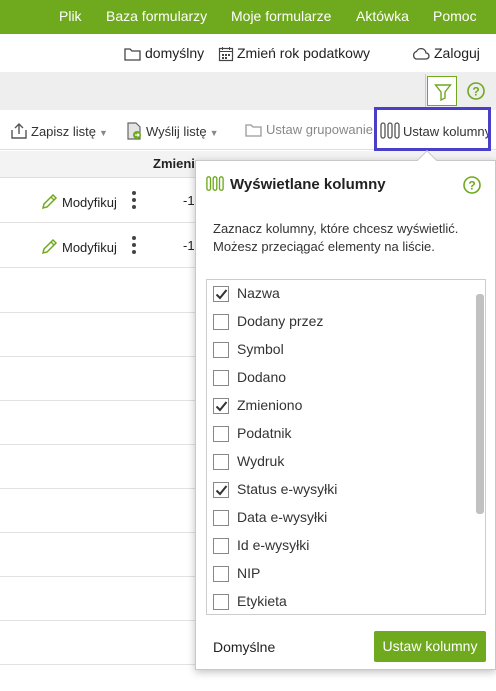 This screenshot has height=691, width=496. What do you see at coordinates (258, 293) in the screenshot?
I see `column-option-label: Nazwa` at bounding box center [258, 293].